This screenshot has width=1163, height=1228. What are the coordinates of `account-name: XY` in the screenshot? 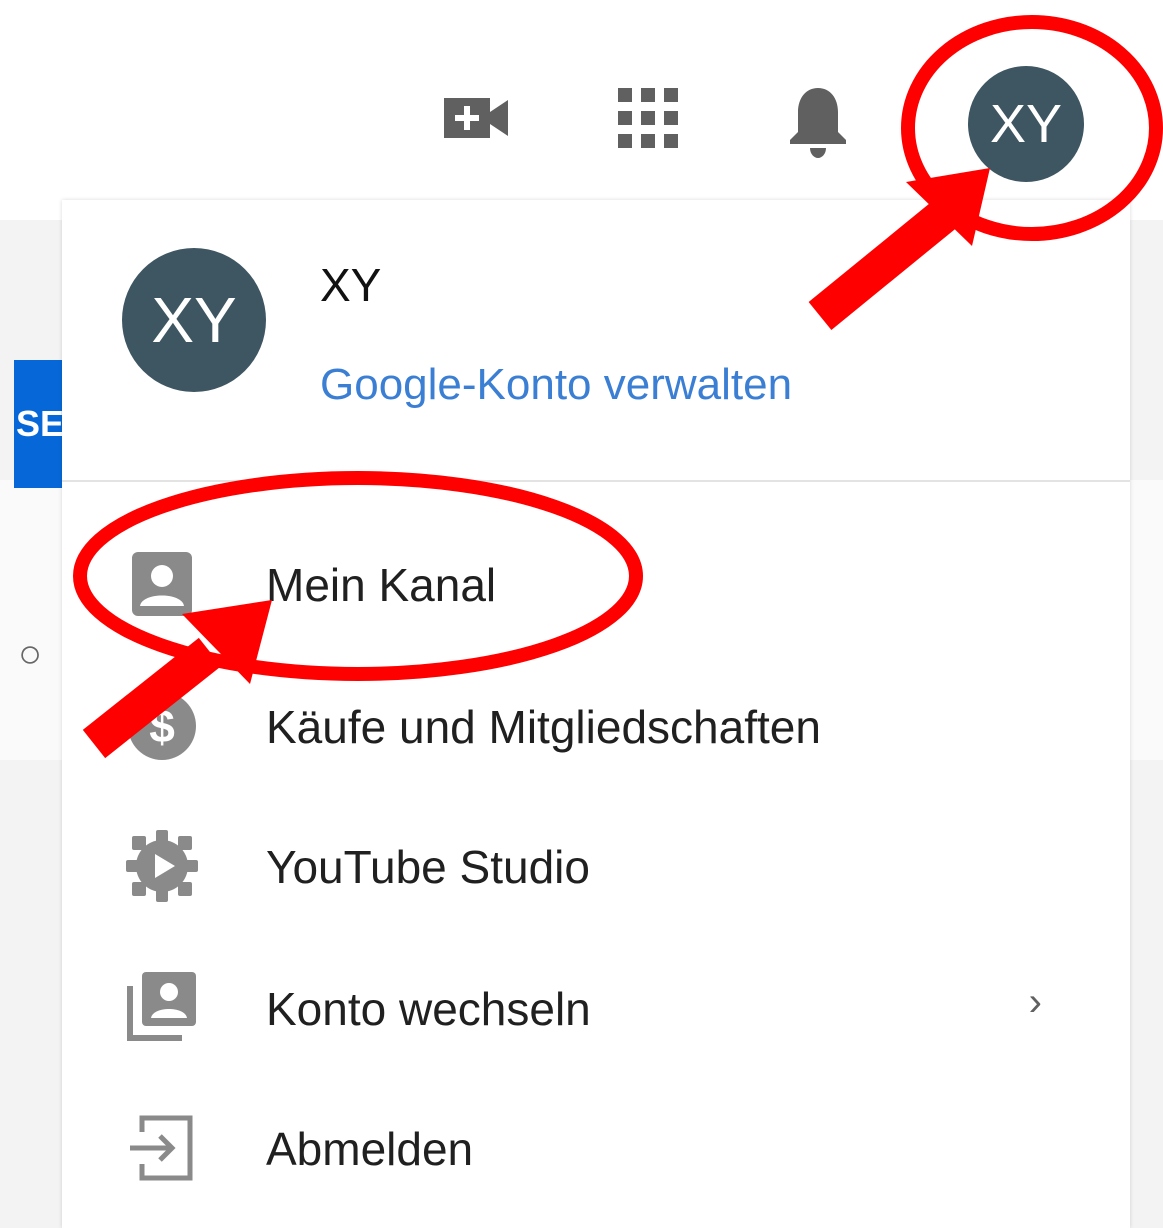 It's located at (351, 285).